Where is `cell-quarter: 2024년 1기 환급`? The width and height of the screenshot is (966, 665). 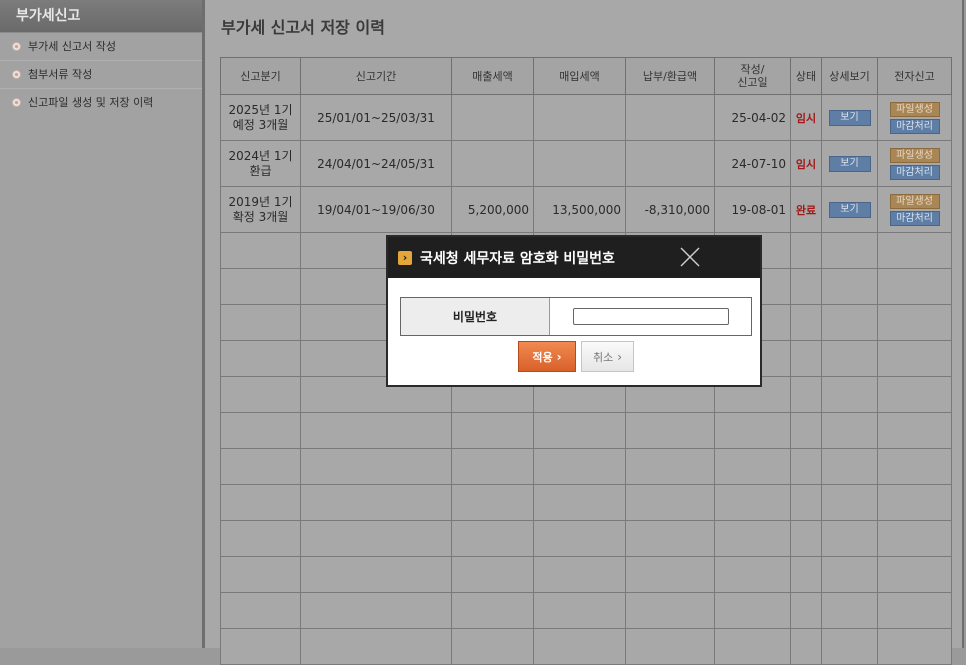 cell-quarter: 2024년 1기 환급 is located at coordinates (260, 163).